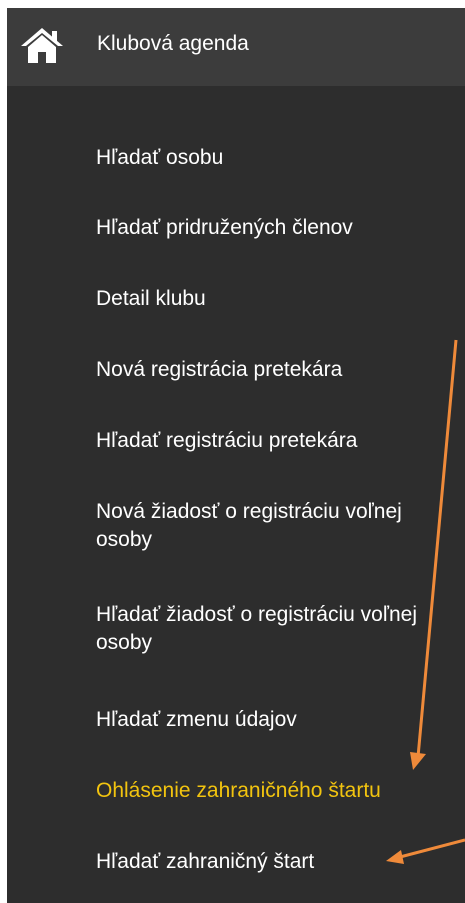  Describe the element at coordinates (238, 791) in the screenshot. I see `menu-item-ohlasenie-zahranicneho-startu: Ohlásenie zahraničného štartu` at that location.